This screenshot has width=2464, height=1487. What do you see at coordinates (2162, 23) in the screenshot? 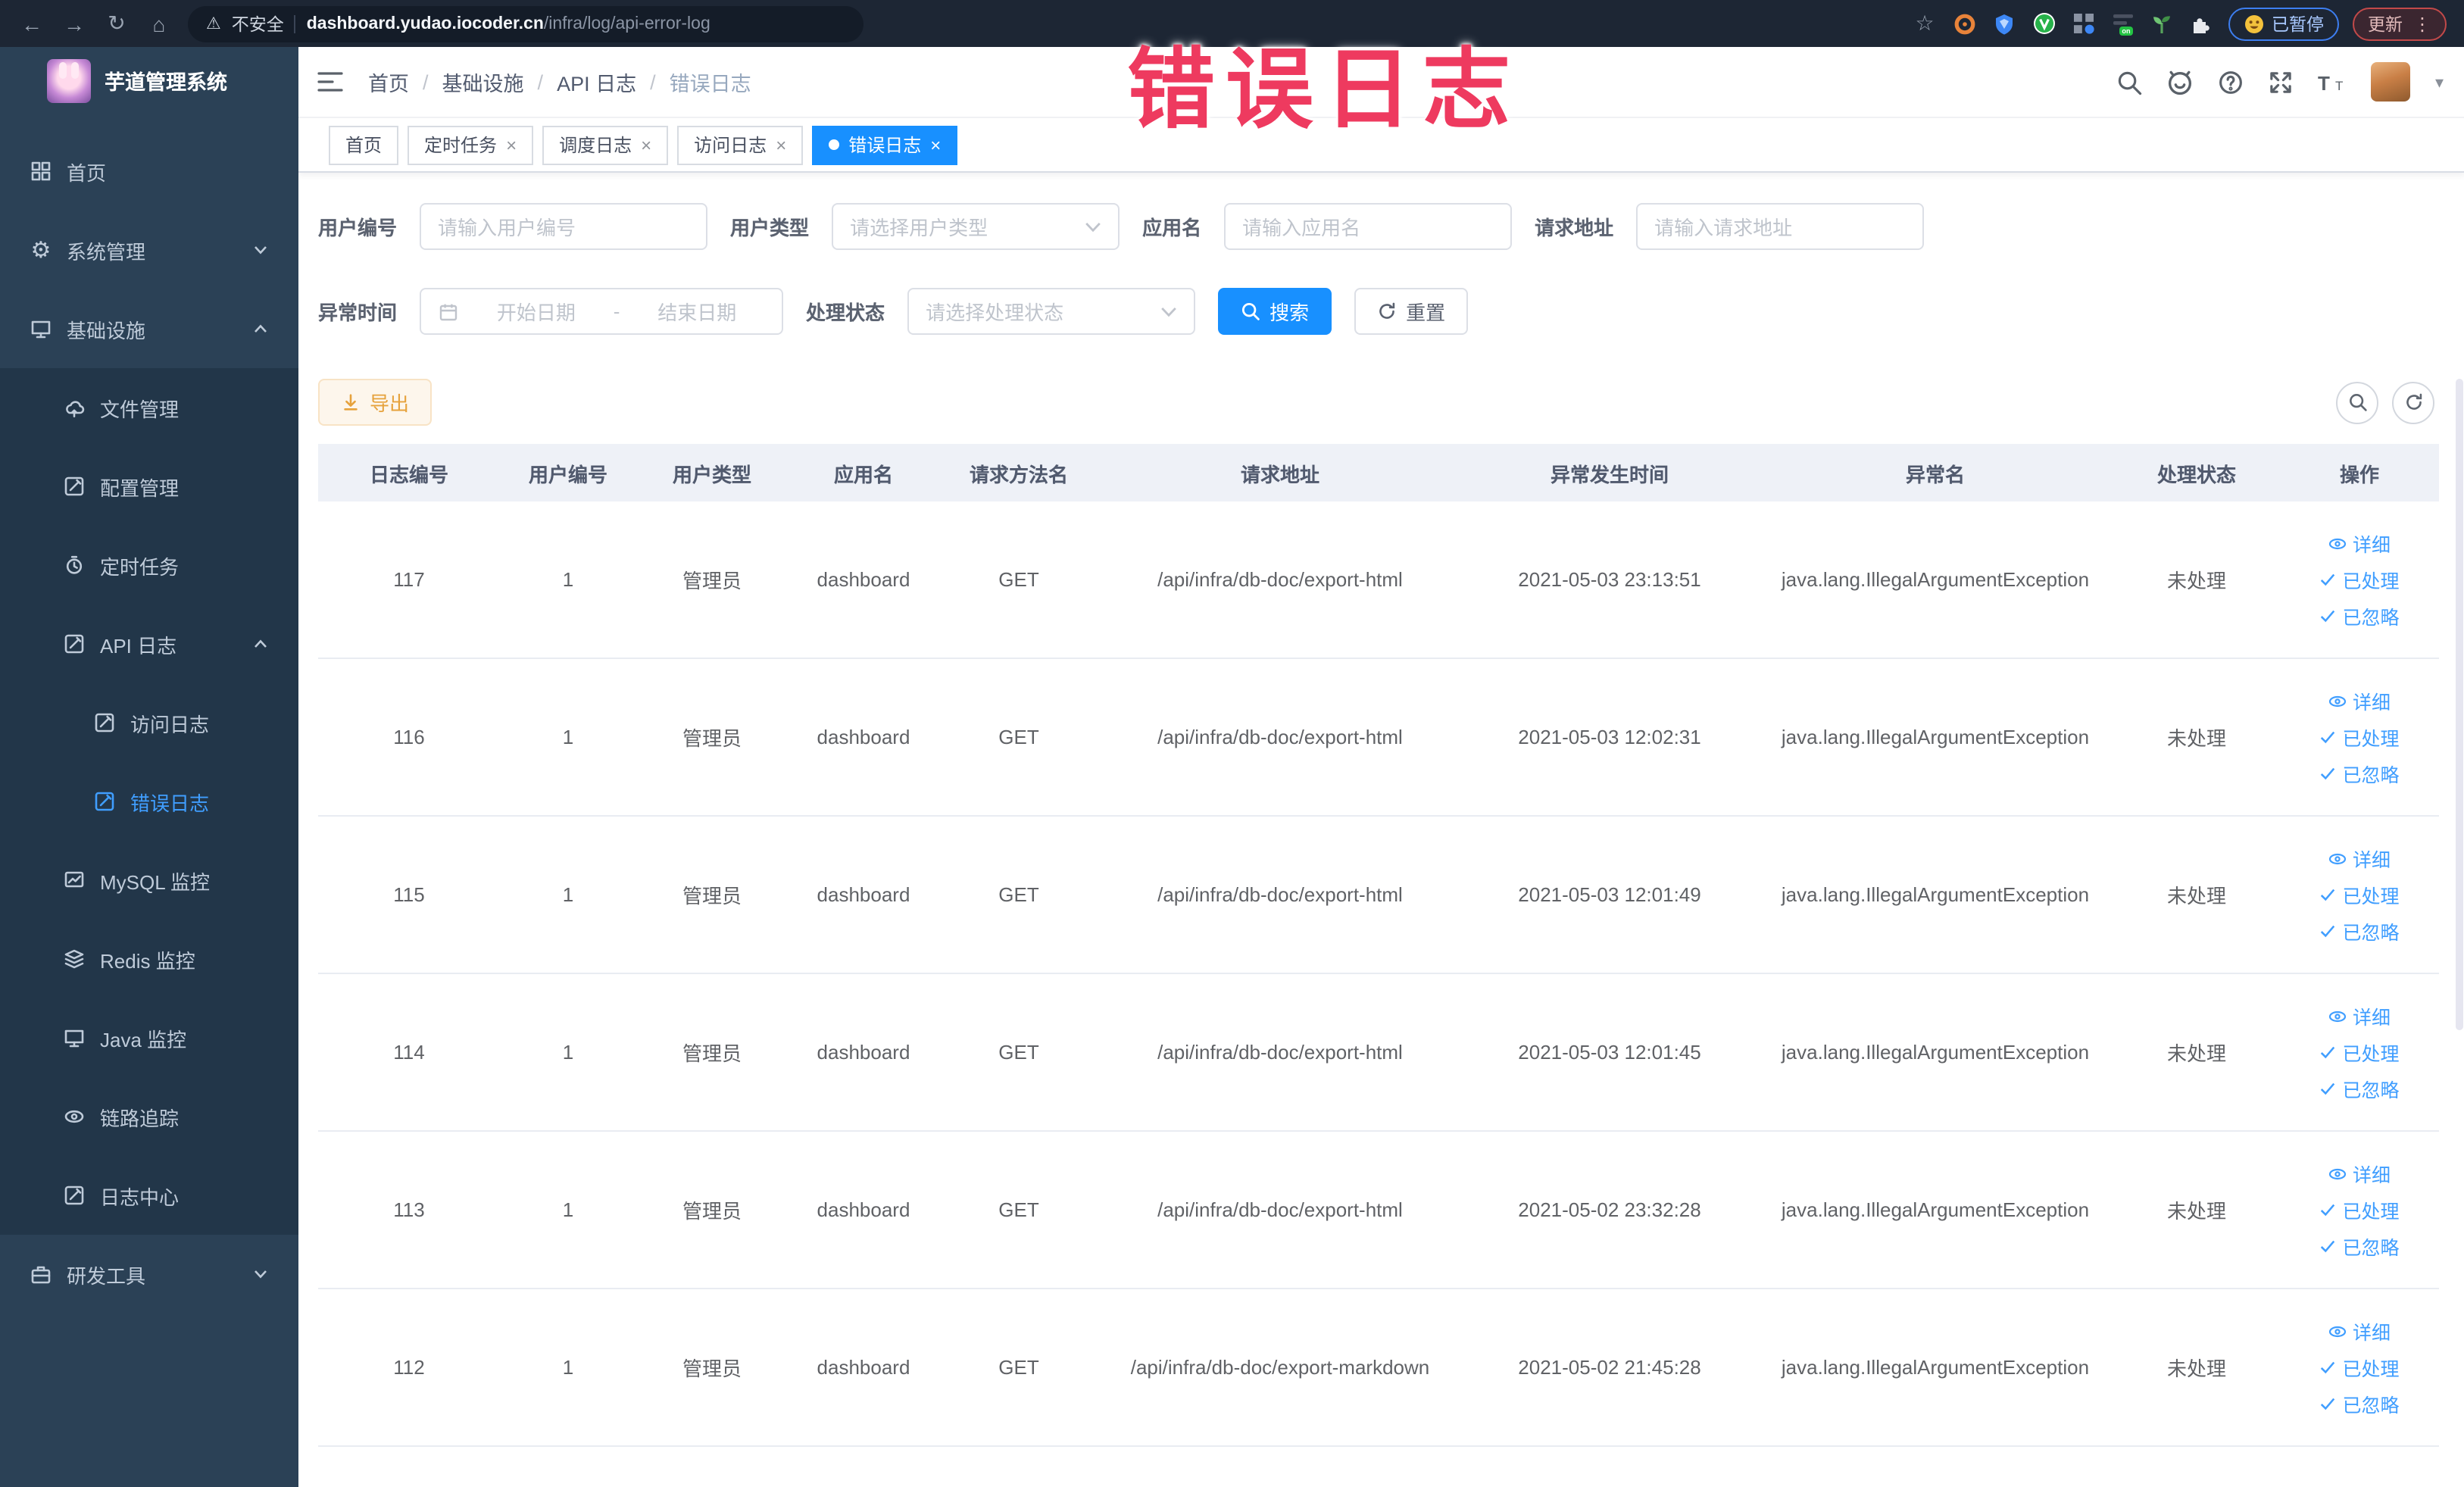
I see `extension-sprout-icon` at bounding box center [2162, 23].